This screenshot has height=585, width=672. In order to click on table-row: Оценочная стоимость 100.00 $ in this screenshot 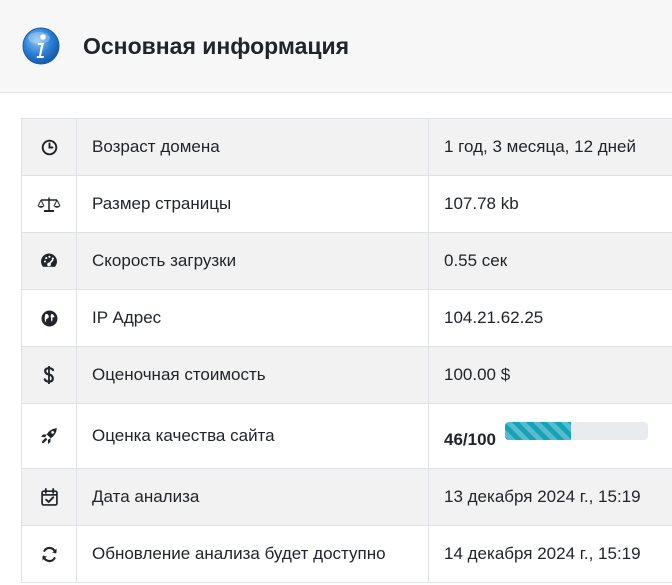, I will do `click(346, 375)`.